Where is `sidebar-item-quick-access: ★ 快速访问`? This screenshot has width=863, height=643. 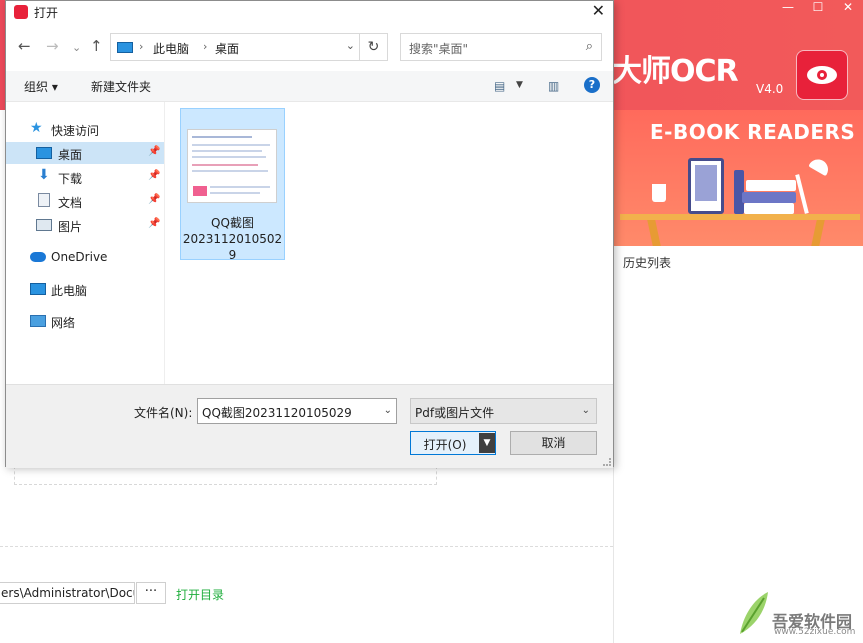
sidebar-item-quick-access: ★ 快速访问 is located at coordinates (85, 129).